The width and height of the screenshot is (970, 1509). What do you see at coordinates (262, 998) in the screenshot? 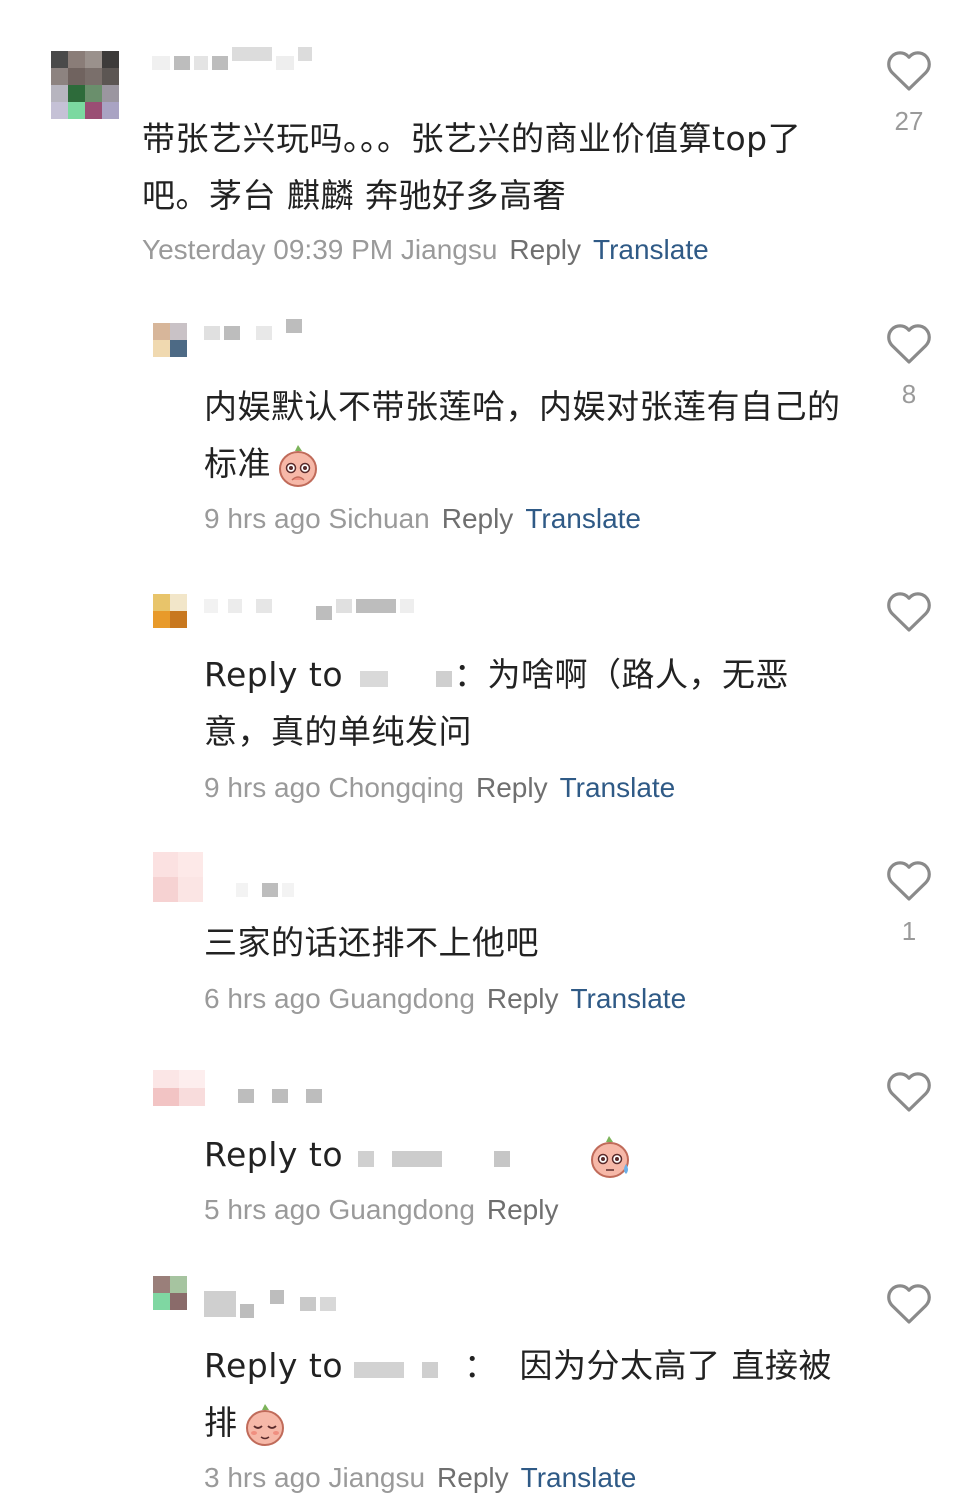
I see `comment-time: 6 hrs ago` at bounding box center [262, 998].